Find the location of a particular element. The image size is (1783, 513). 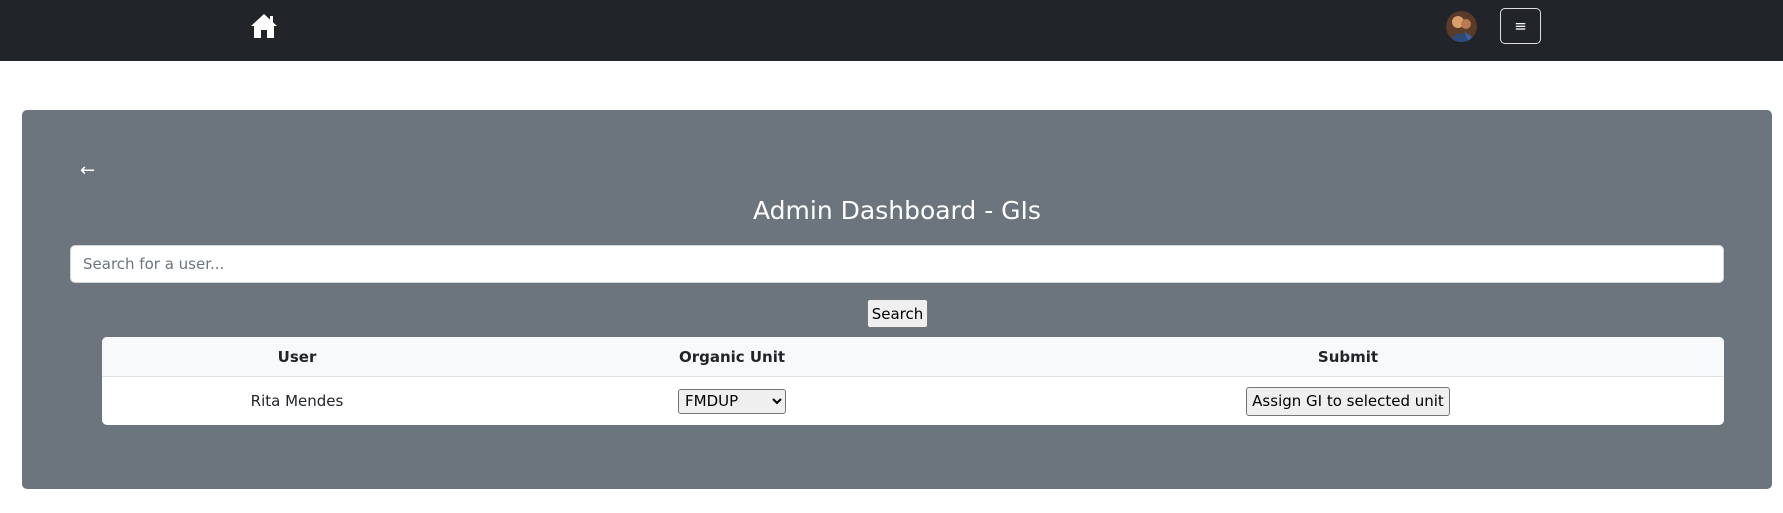

top-navbar: ≡ is located at coordinates (891, 30).